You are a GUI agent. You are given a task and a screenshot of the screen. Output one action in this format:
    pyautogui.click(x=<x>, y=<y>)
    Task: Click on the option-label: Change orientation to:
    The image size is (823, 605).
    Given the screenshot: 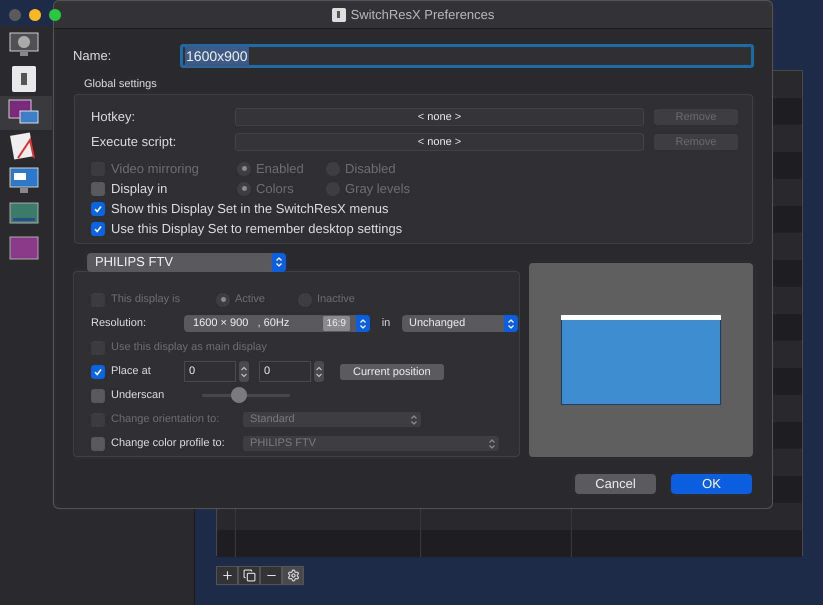 What is the action you would take?
    pyautogui.click(x=165, y=420)
    